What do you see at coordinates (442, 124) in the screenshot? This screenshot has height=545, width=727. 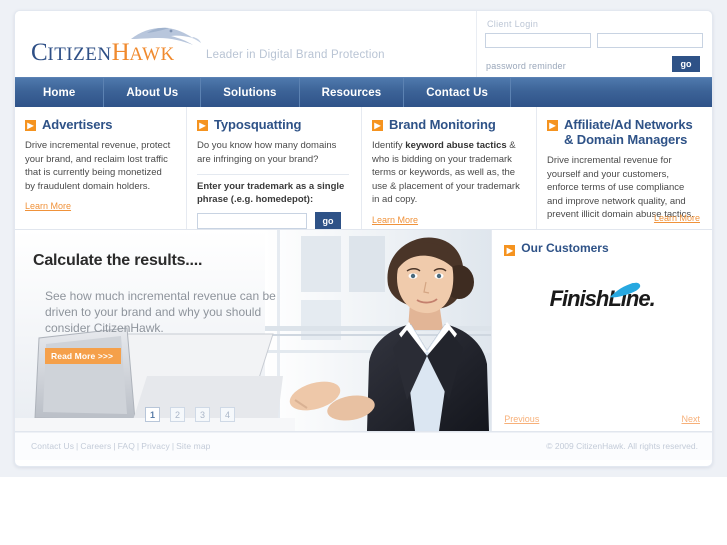 I see `feature-brand-monitoring-title: Brand Monitoring` at bounding box center [442, 124].